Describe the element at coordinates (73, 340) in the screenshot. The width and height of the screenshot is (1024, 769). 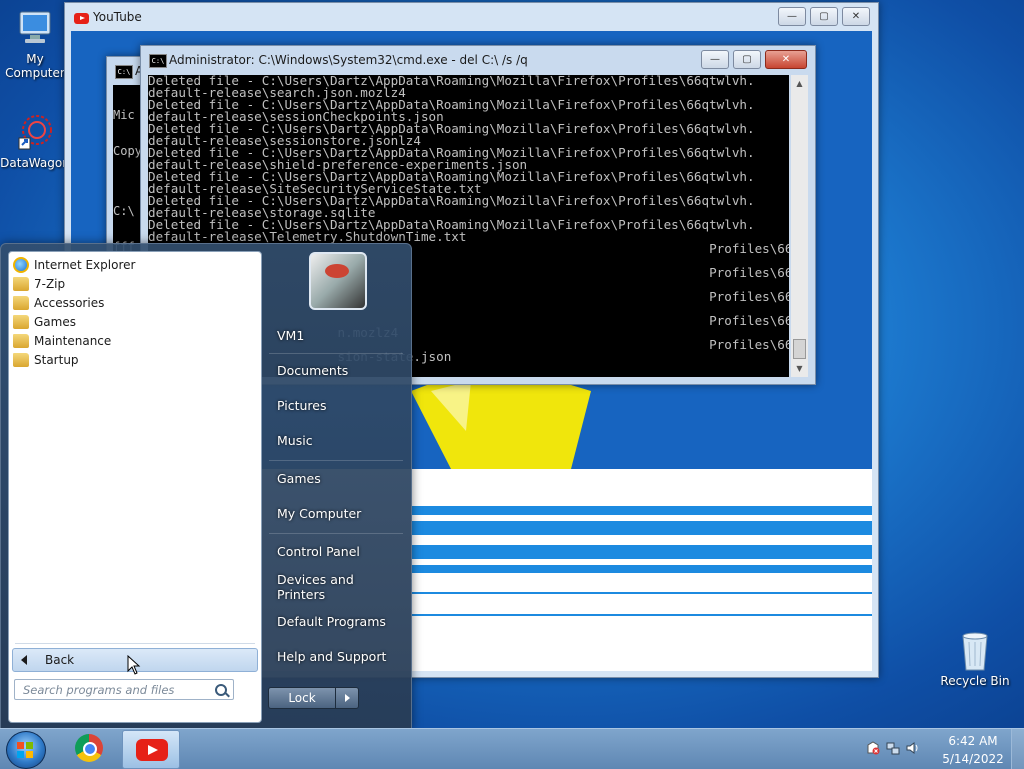
I see `program-label: Maintenance` at that location.